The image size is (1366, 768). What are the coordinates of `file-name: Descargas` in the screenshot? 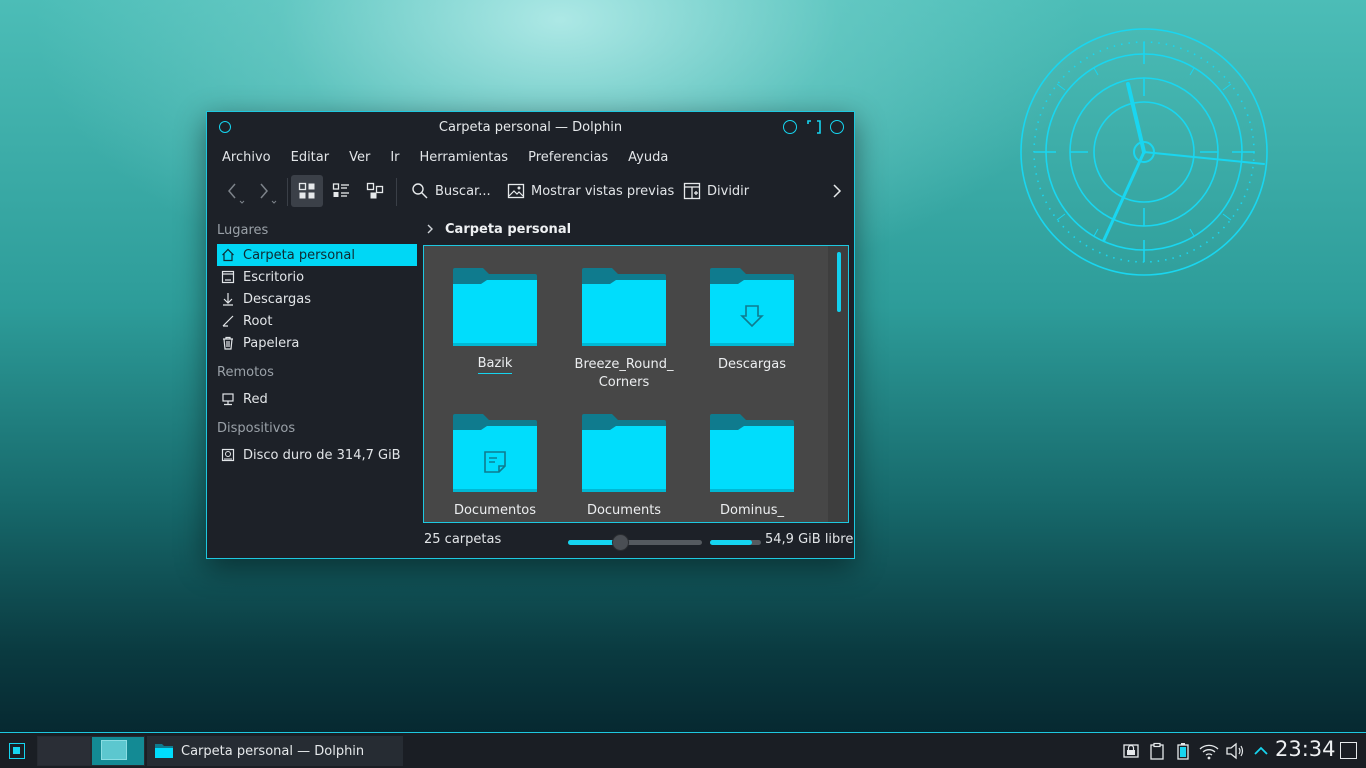 It's located at (751, 364).